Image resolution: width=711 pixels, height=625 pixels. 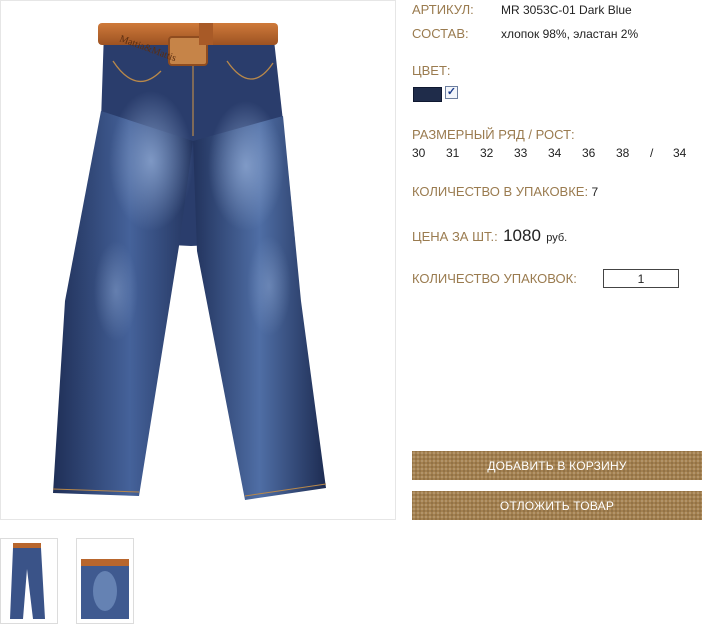 I want to click on size-item: 30, so click(x=419, y=153).